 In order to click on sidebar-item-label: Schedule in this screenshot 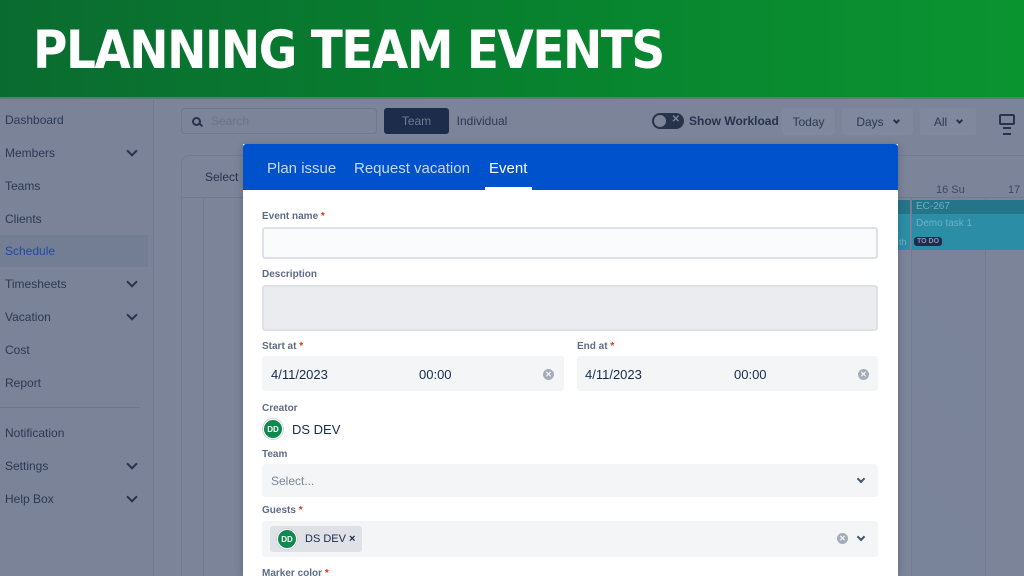, I will do `click(30, 251)`.